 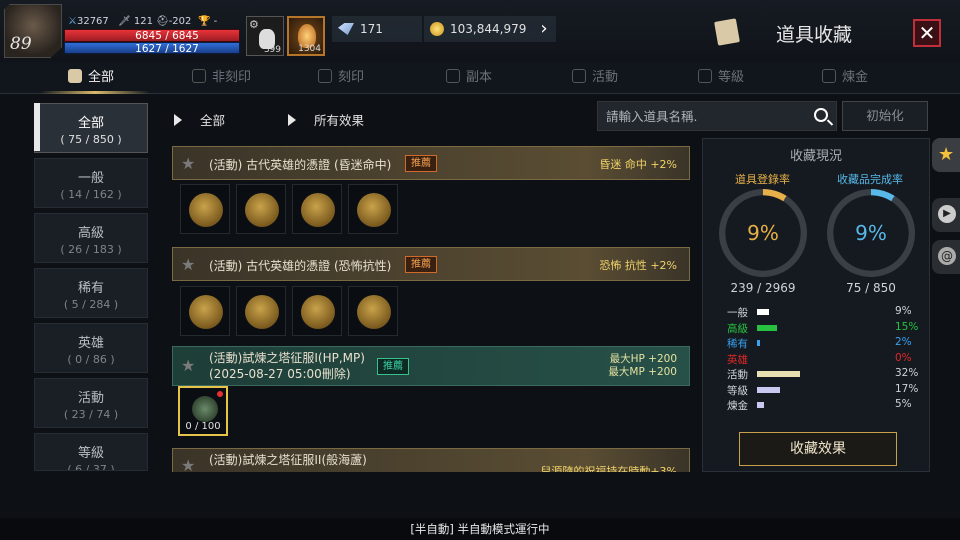 What do you see at coordinates (221, 78) in the screenshot?
I see `tab-non-engraved: 非刻印` at bounding box center [221, 78].